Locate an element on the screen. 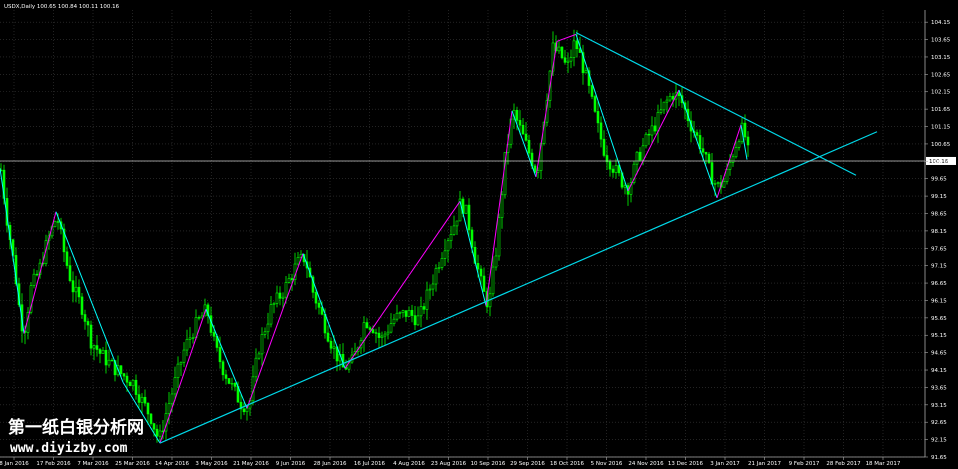 The image size is (958, 469). y-tick-label: 94.15 is located at coordinates (939, 371).